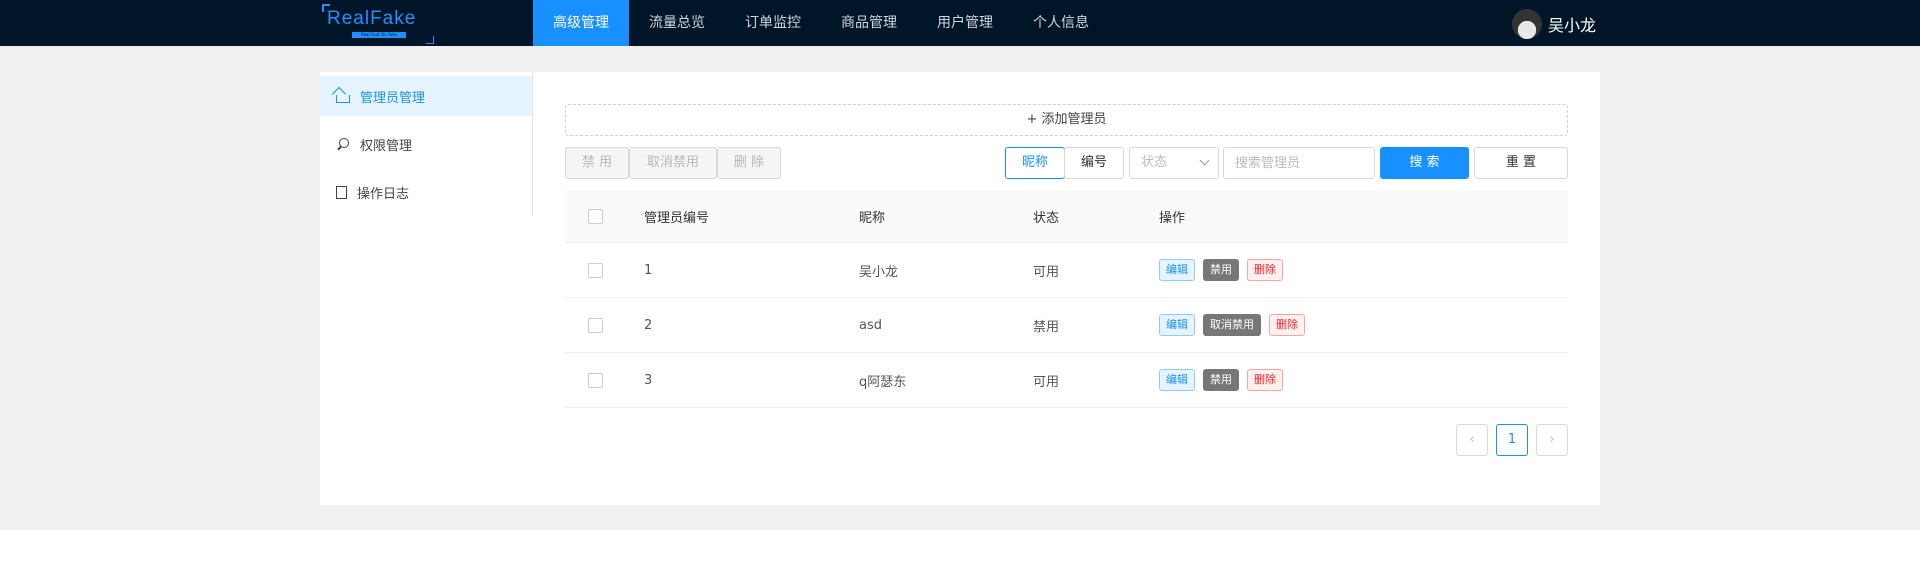 This screenshot has width=1920, height=571. I want to click on add-admin-button: + 添加管理员, so click(1066, 120).